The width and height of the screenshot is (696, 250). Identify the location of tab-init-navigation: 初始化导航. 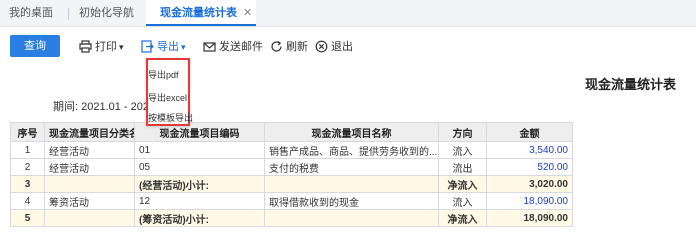
(106, 13).